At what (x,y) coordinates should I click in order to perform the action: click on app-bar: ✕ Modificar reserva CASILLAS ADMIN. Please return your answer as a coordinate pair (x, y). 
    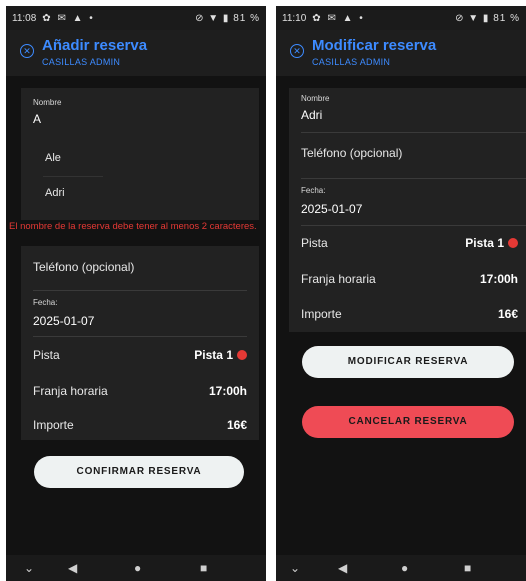
    Looking at the image, I should click on (401, 53).